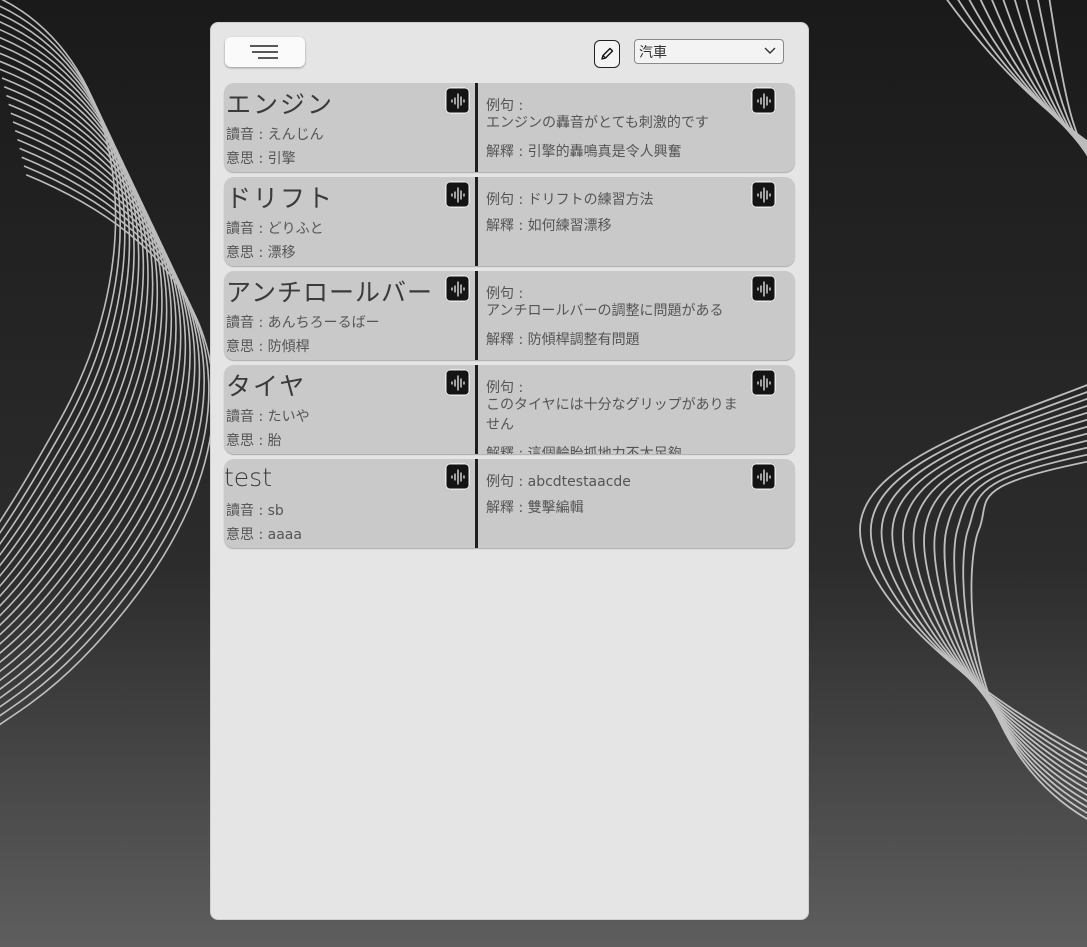 Image resolution: width=1087 pixels, height=947 pixels. I want to click on word-section: タイヤ 讀音 : たいや 意思 : 胎, so click(350, 409).